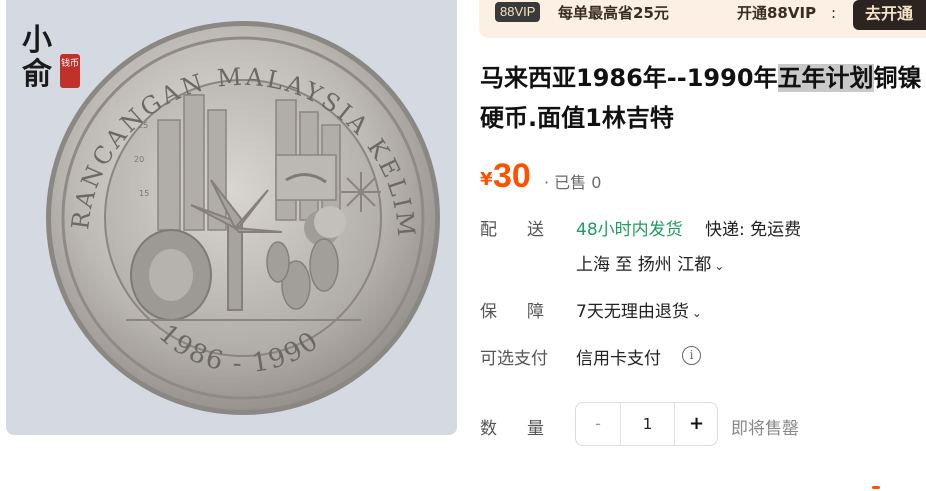  I want to click on shipping-label: 配送, so click(512, 230).